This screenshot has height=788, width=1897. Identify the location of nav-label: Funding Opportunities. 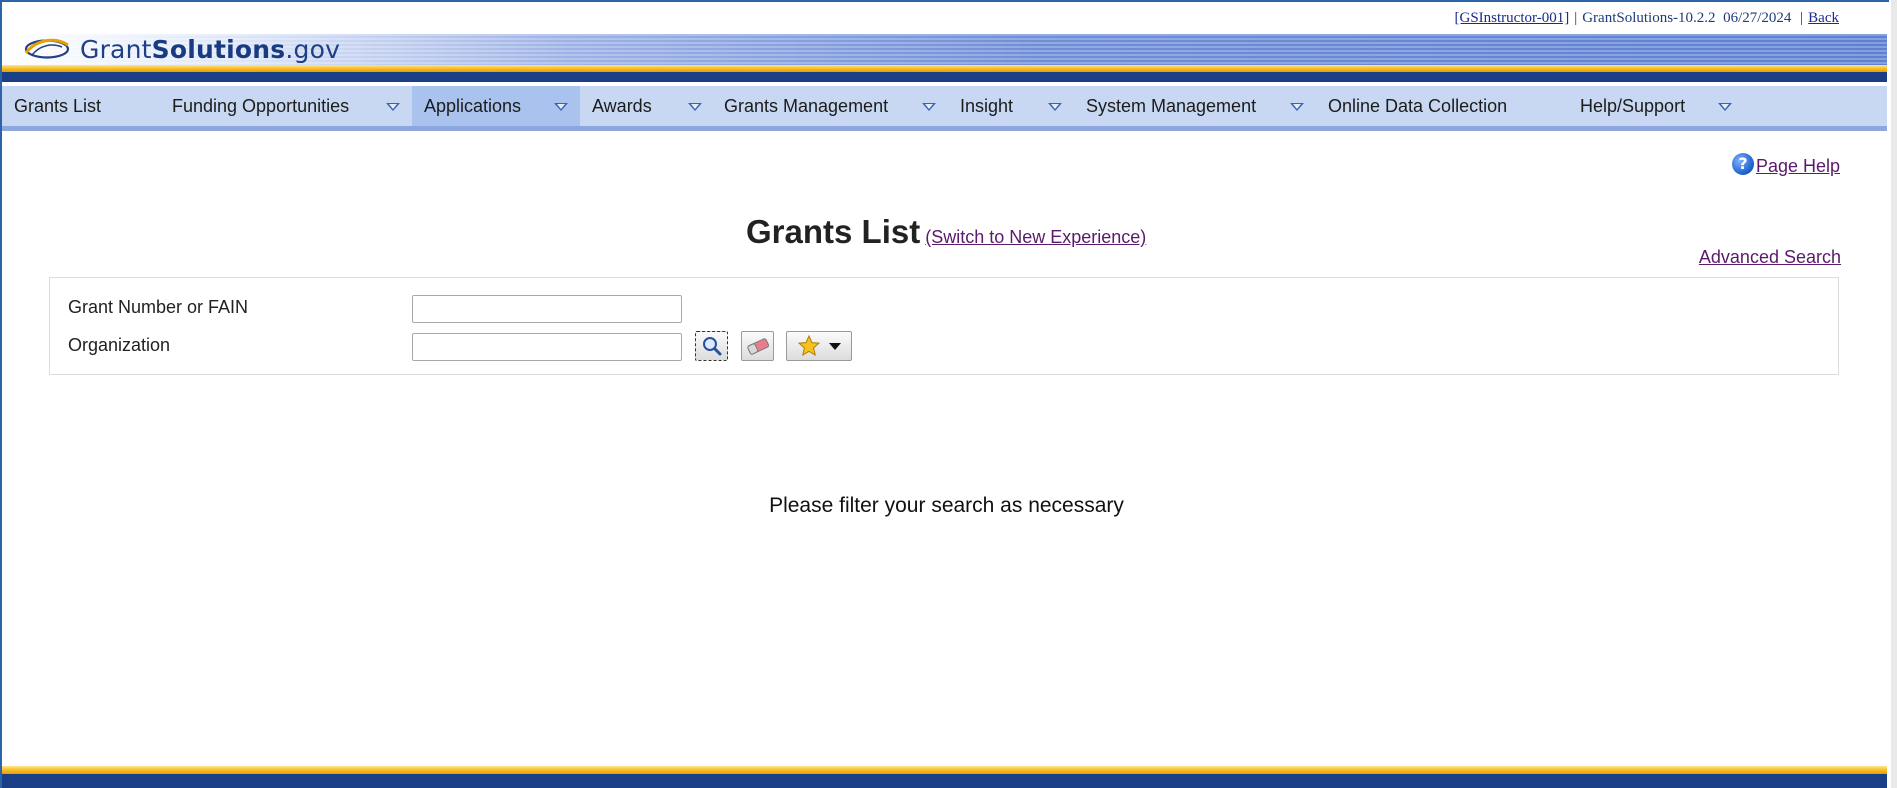
(261, 105).